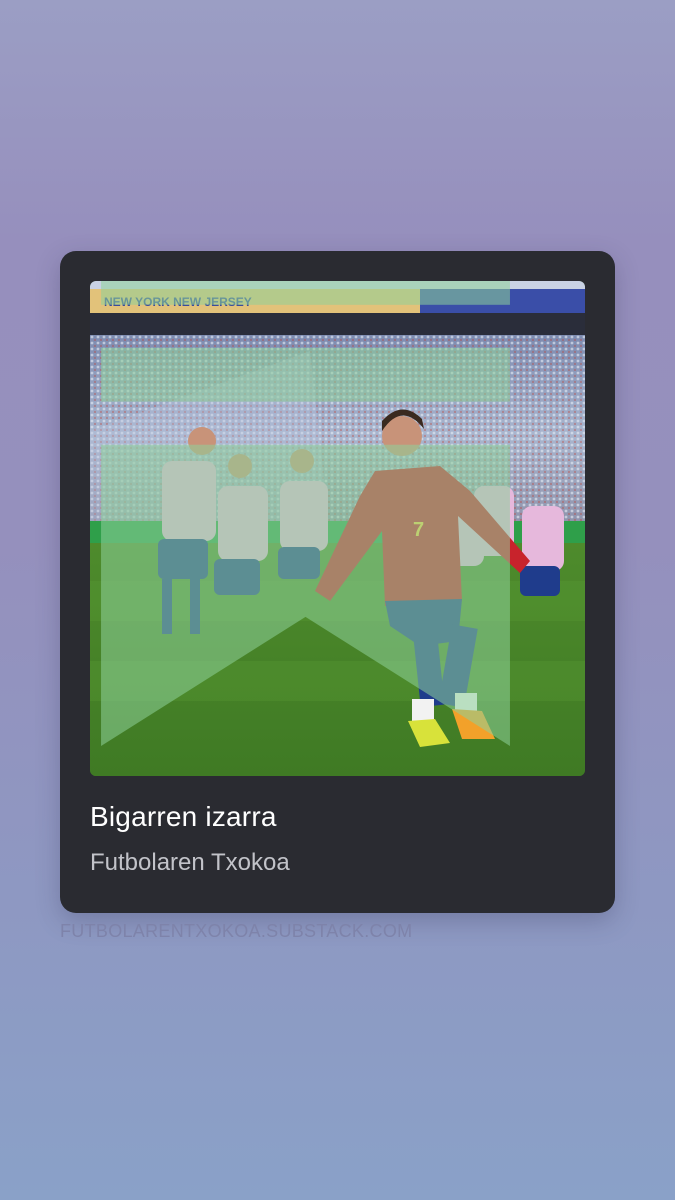 This screenshot has width=675, height=1200. What do you see at coordinates (236, 931) in the screenshot?
I see `publication-domain: FUTBOLARENTXOKOA.SUBSTACK.COM` at bounding box center [236, 931].